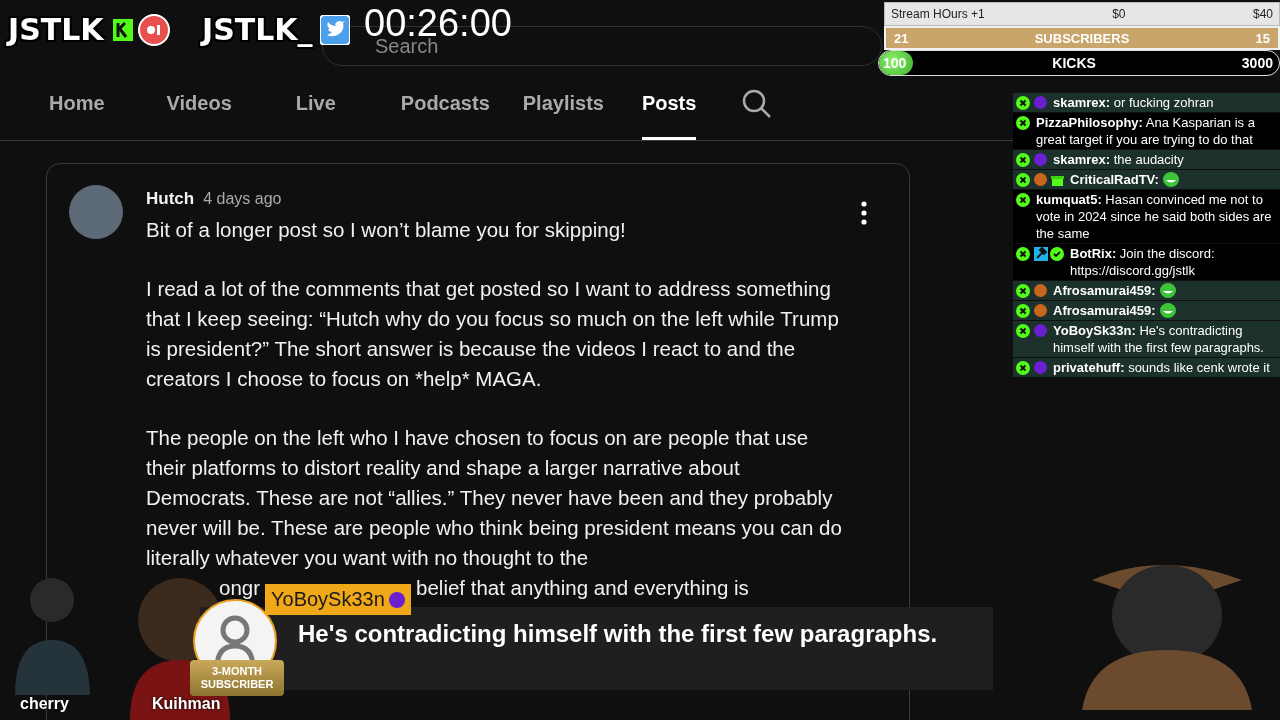 The height and width of the screenshot is (720, 1280). What do you see at coordinates (328, 599) in the screenshot?
I see `alert-username: YoBoySk33n` at bounding box center [328, 599].